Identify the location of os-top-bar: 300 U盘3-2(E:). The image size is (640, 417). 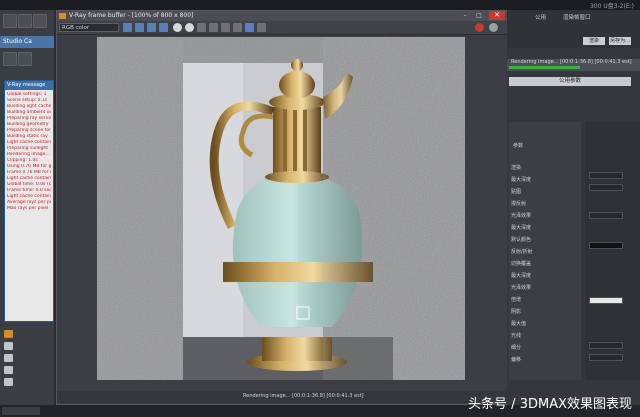
(320, 5).